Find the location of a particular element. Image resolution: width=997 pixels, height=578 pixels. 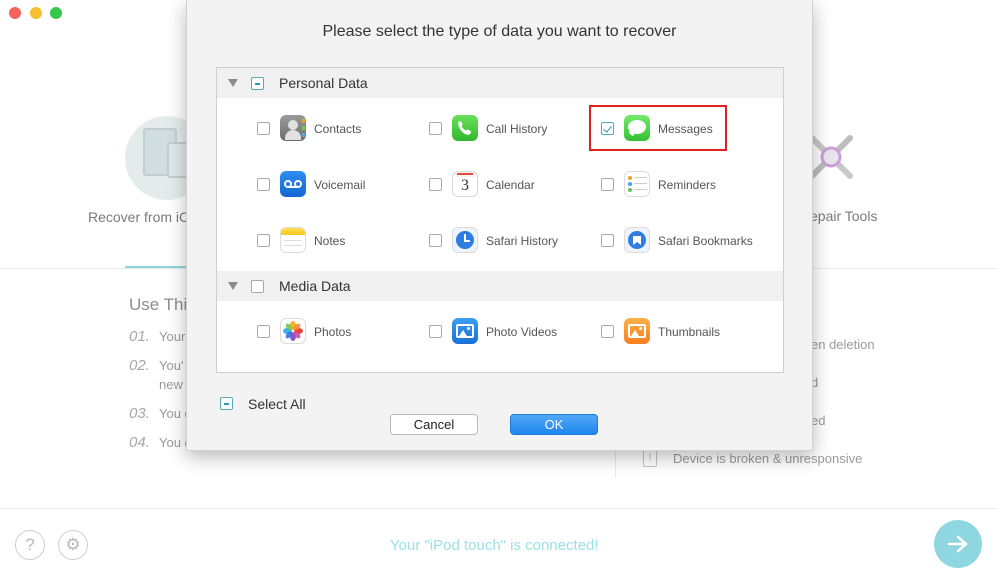

warning-icon: ! is located at coordinates (650, 458).